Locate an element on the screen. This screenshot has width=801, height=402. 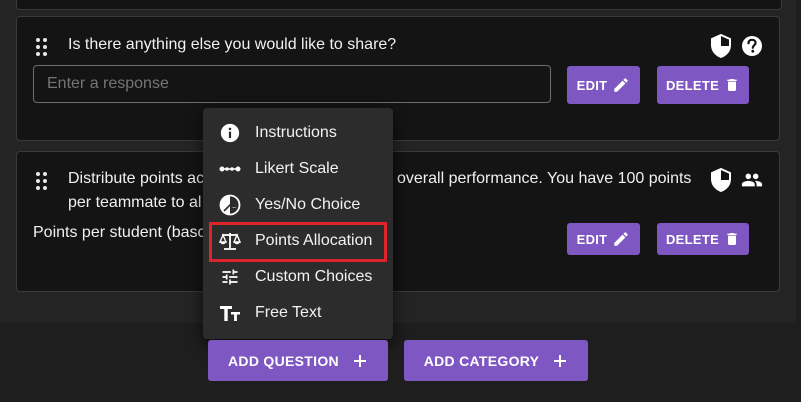
question-text-line1-start: Distribute points ac is located at coordinates (136, 178).